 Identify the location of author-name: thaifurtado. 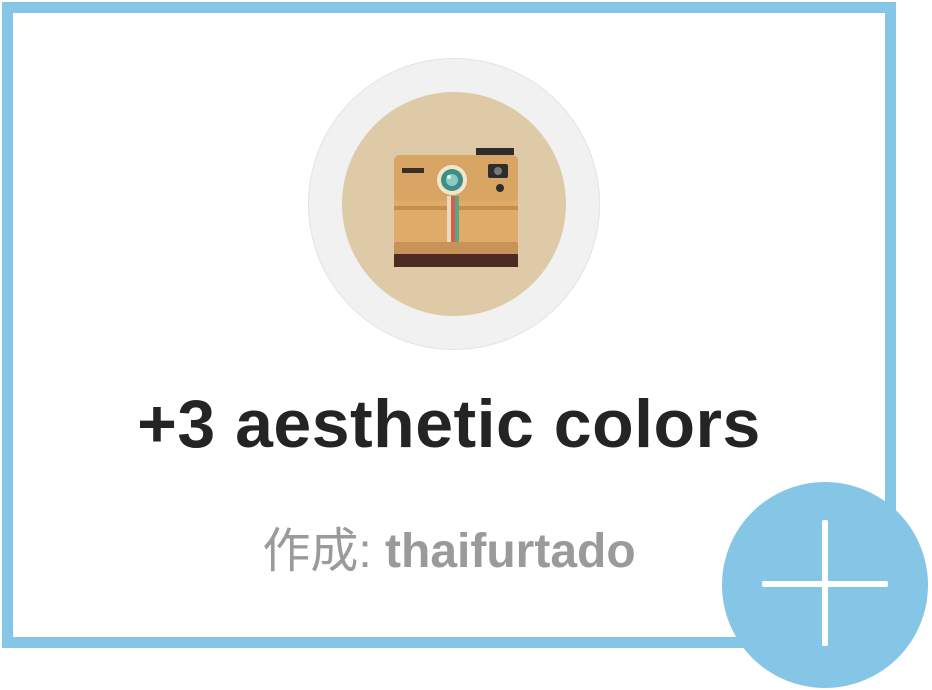
(510, 551).